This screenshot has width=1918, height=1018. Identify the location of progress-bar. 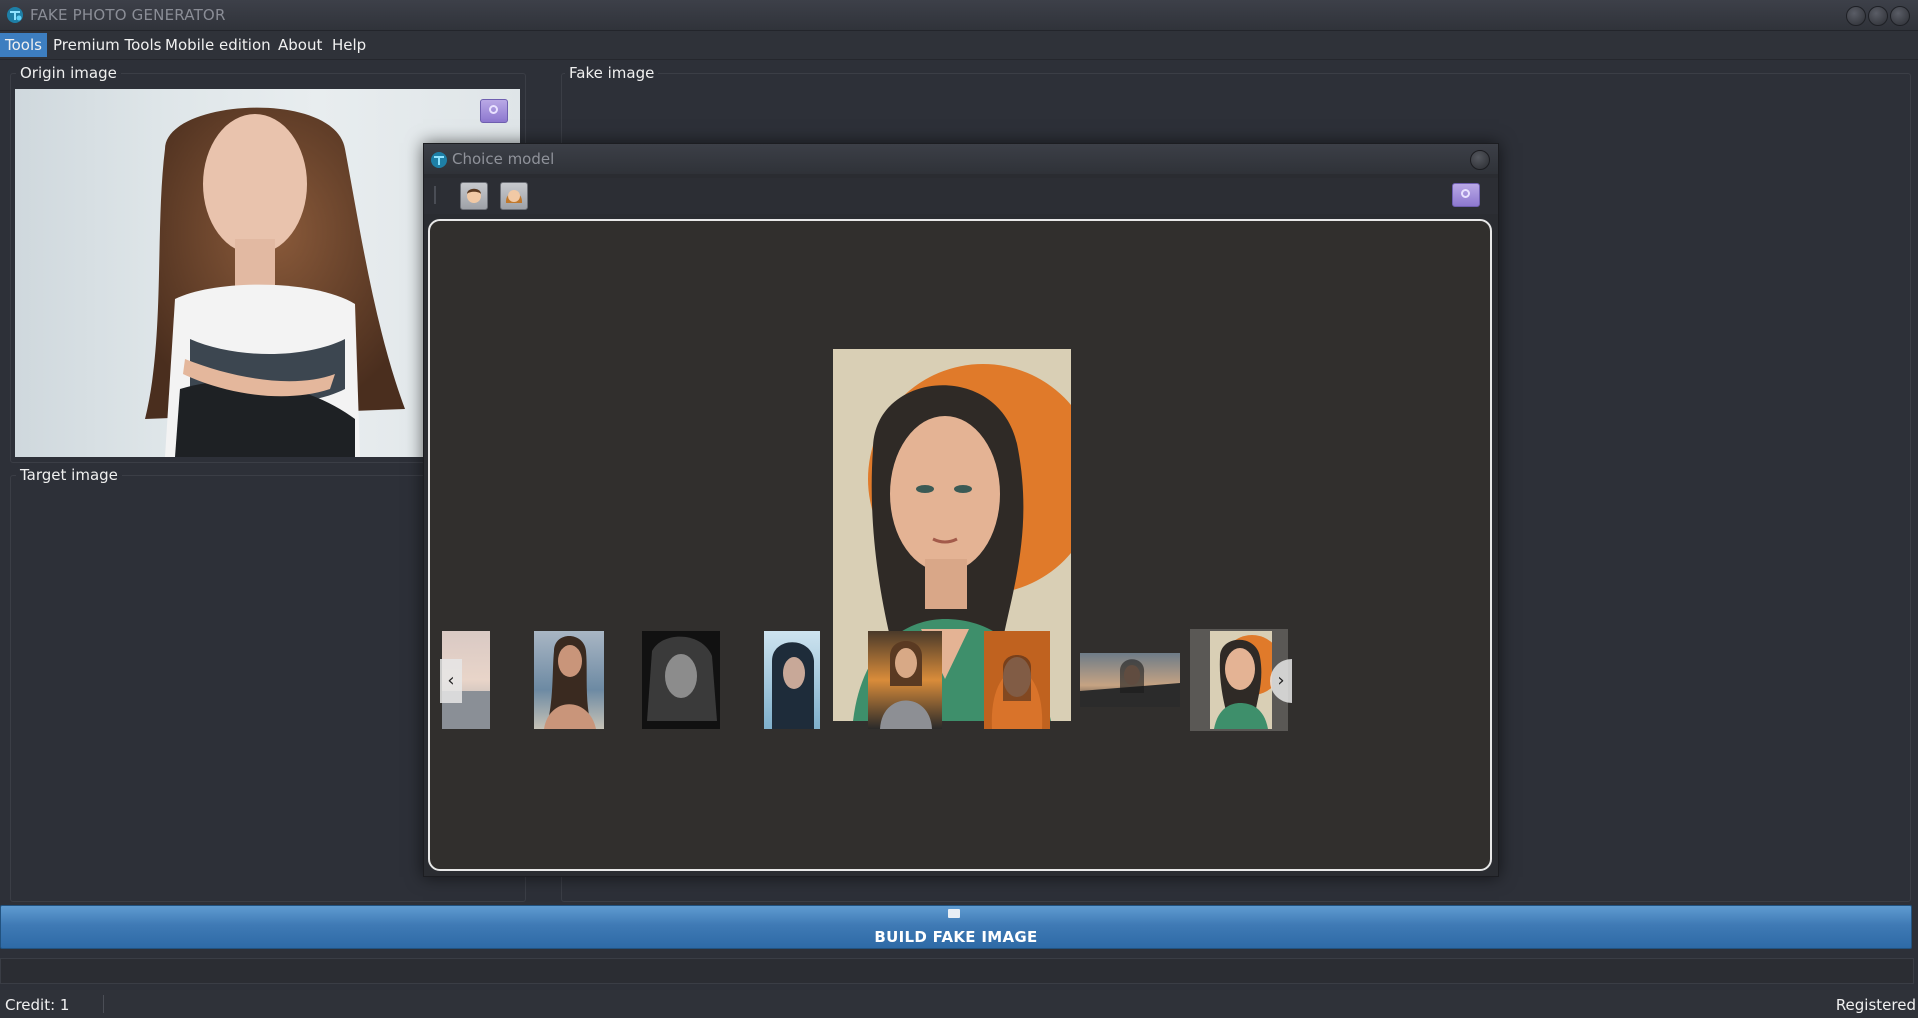
(957, 971).